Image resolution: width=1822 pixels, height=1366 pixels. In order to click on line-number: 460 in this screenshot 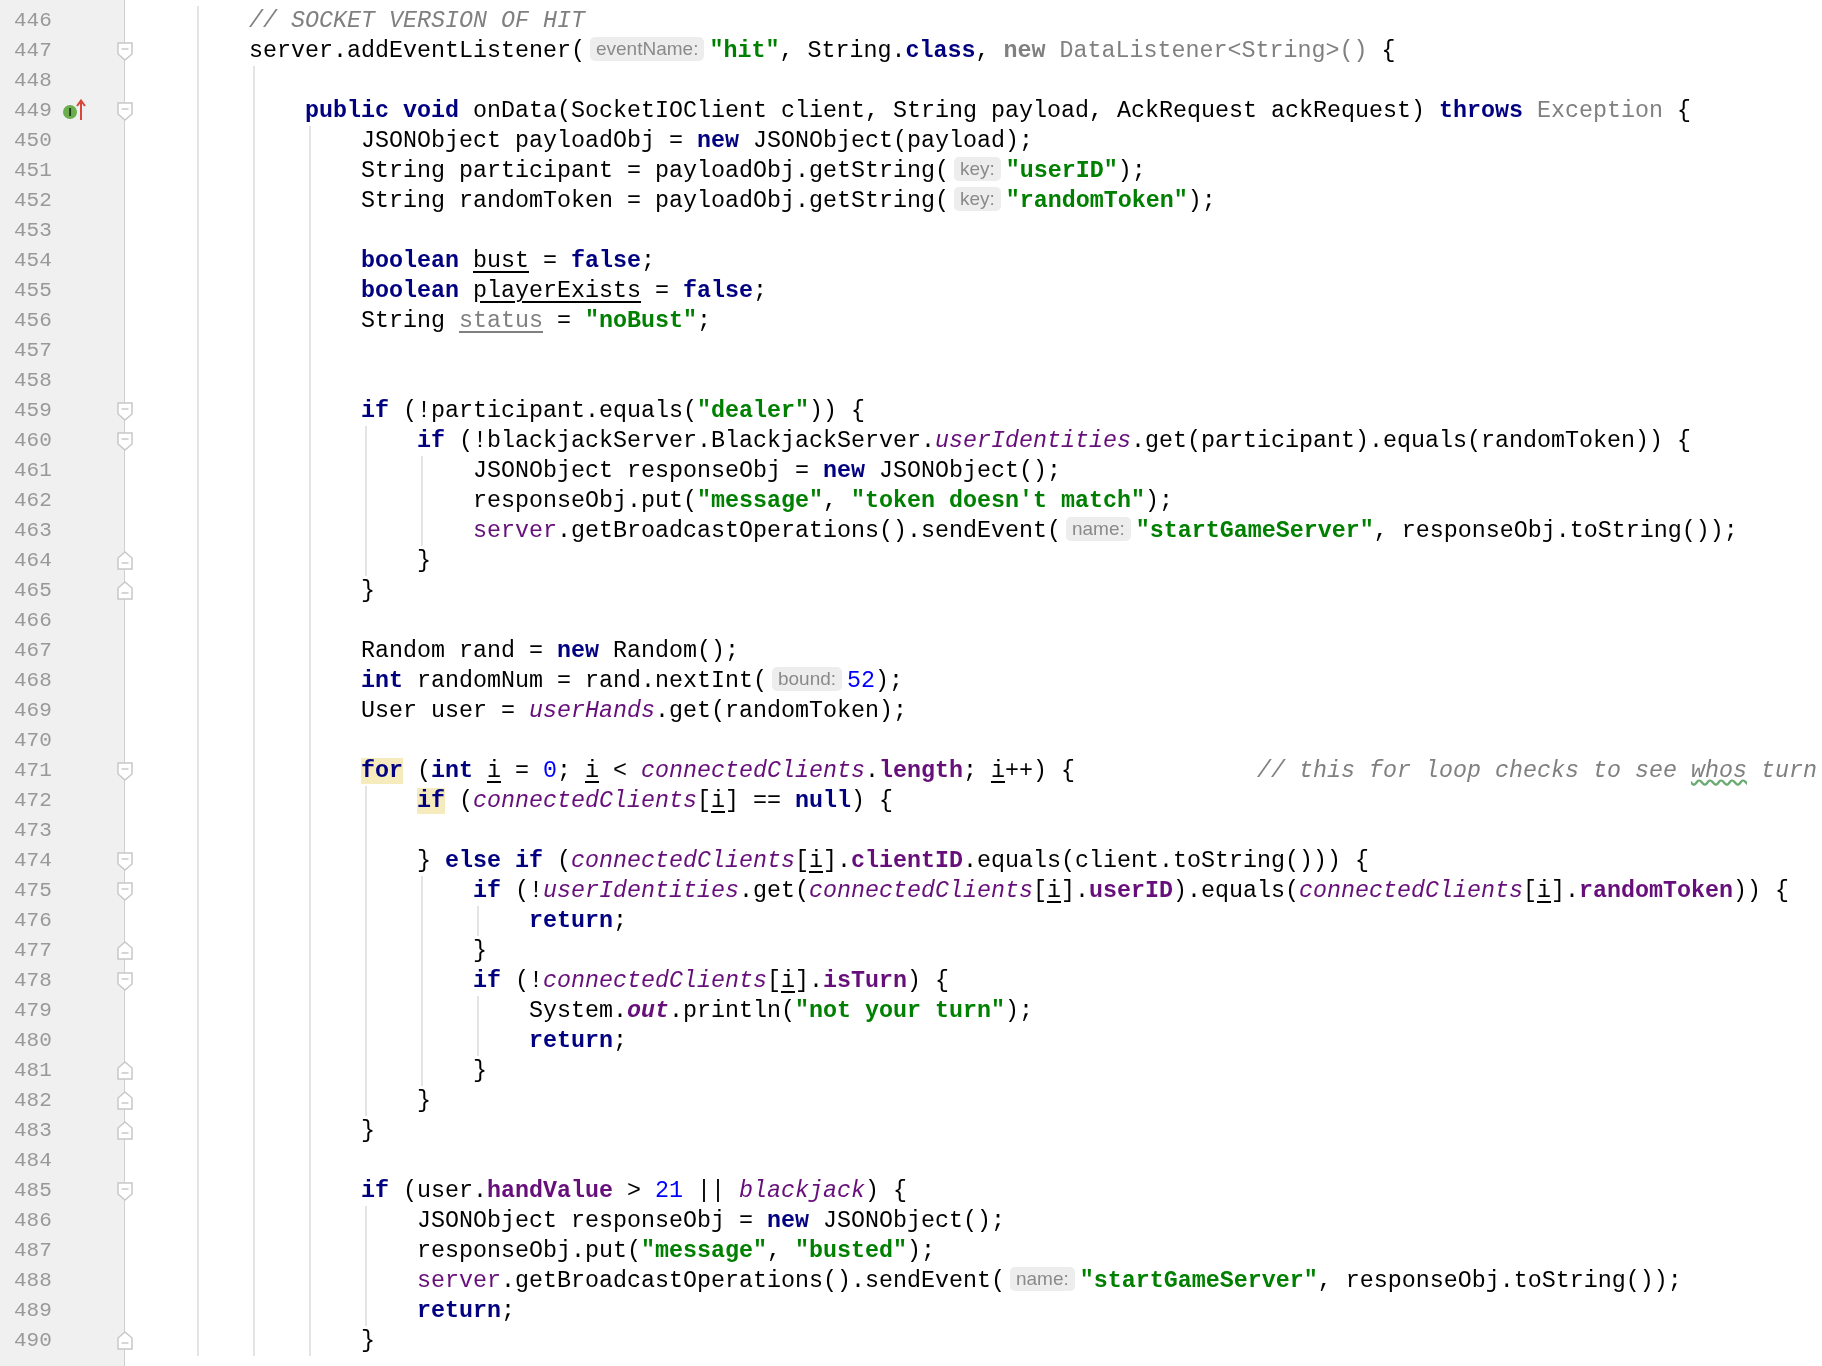, I will do `click(33, 441)`.